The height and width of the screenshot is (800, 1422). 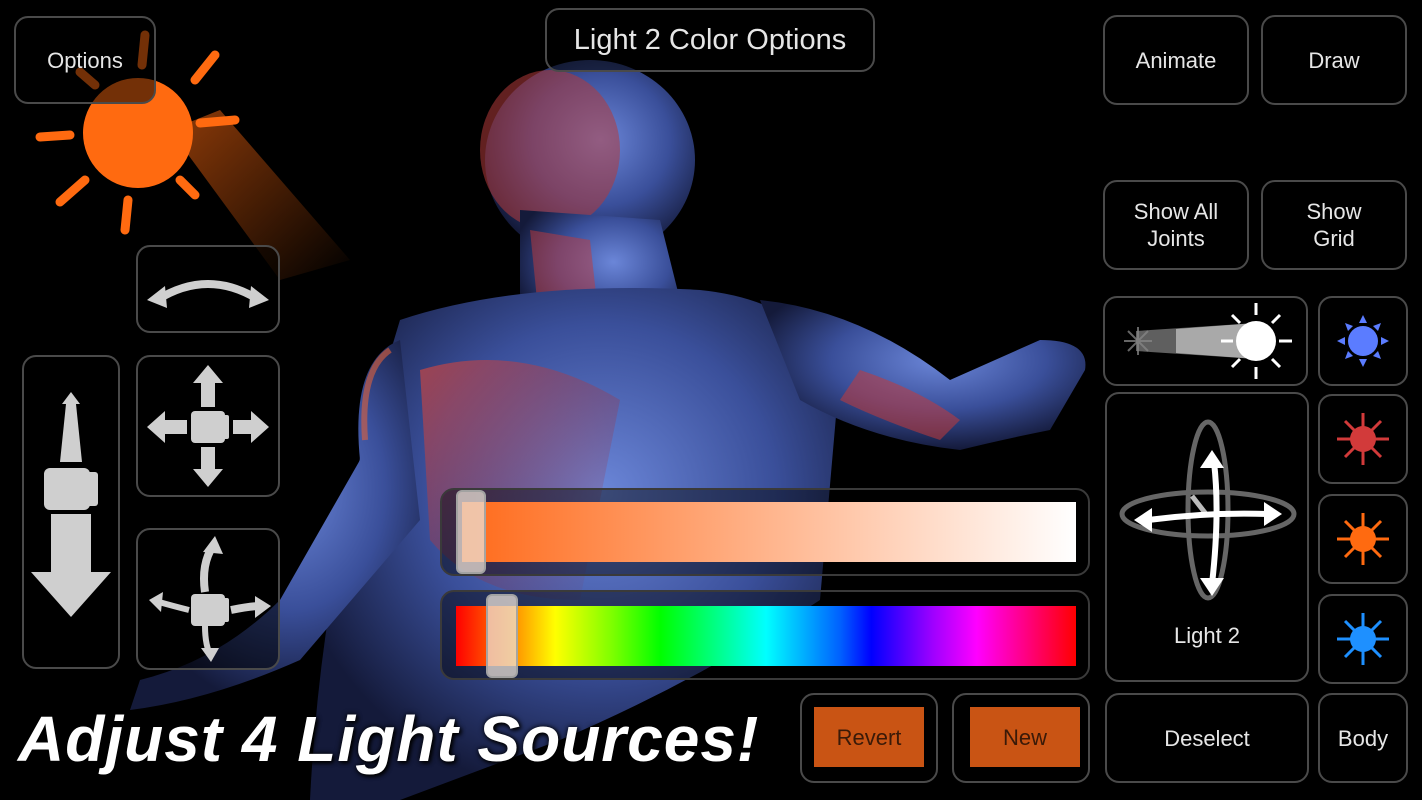 I want to click on revert-button-frame: Revert, so click(x=869, y=738).